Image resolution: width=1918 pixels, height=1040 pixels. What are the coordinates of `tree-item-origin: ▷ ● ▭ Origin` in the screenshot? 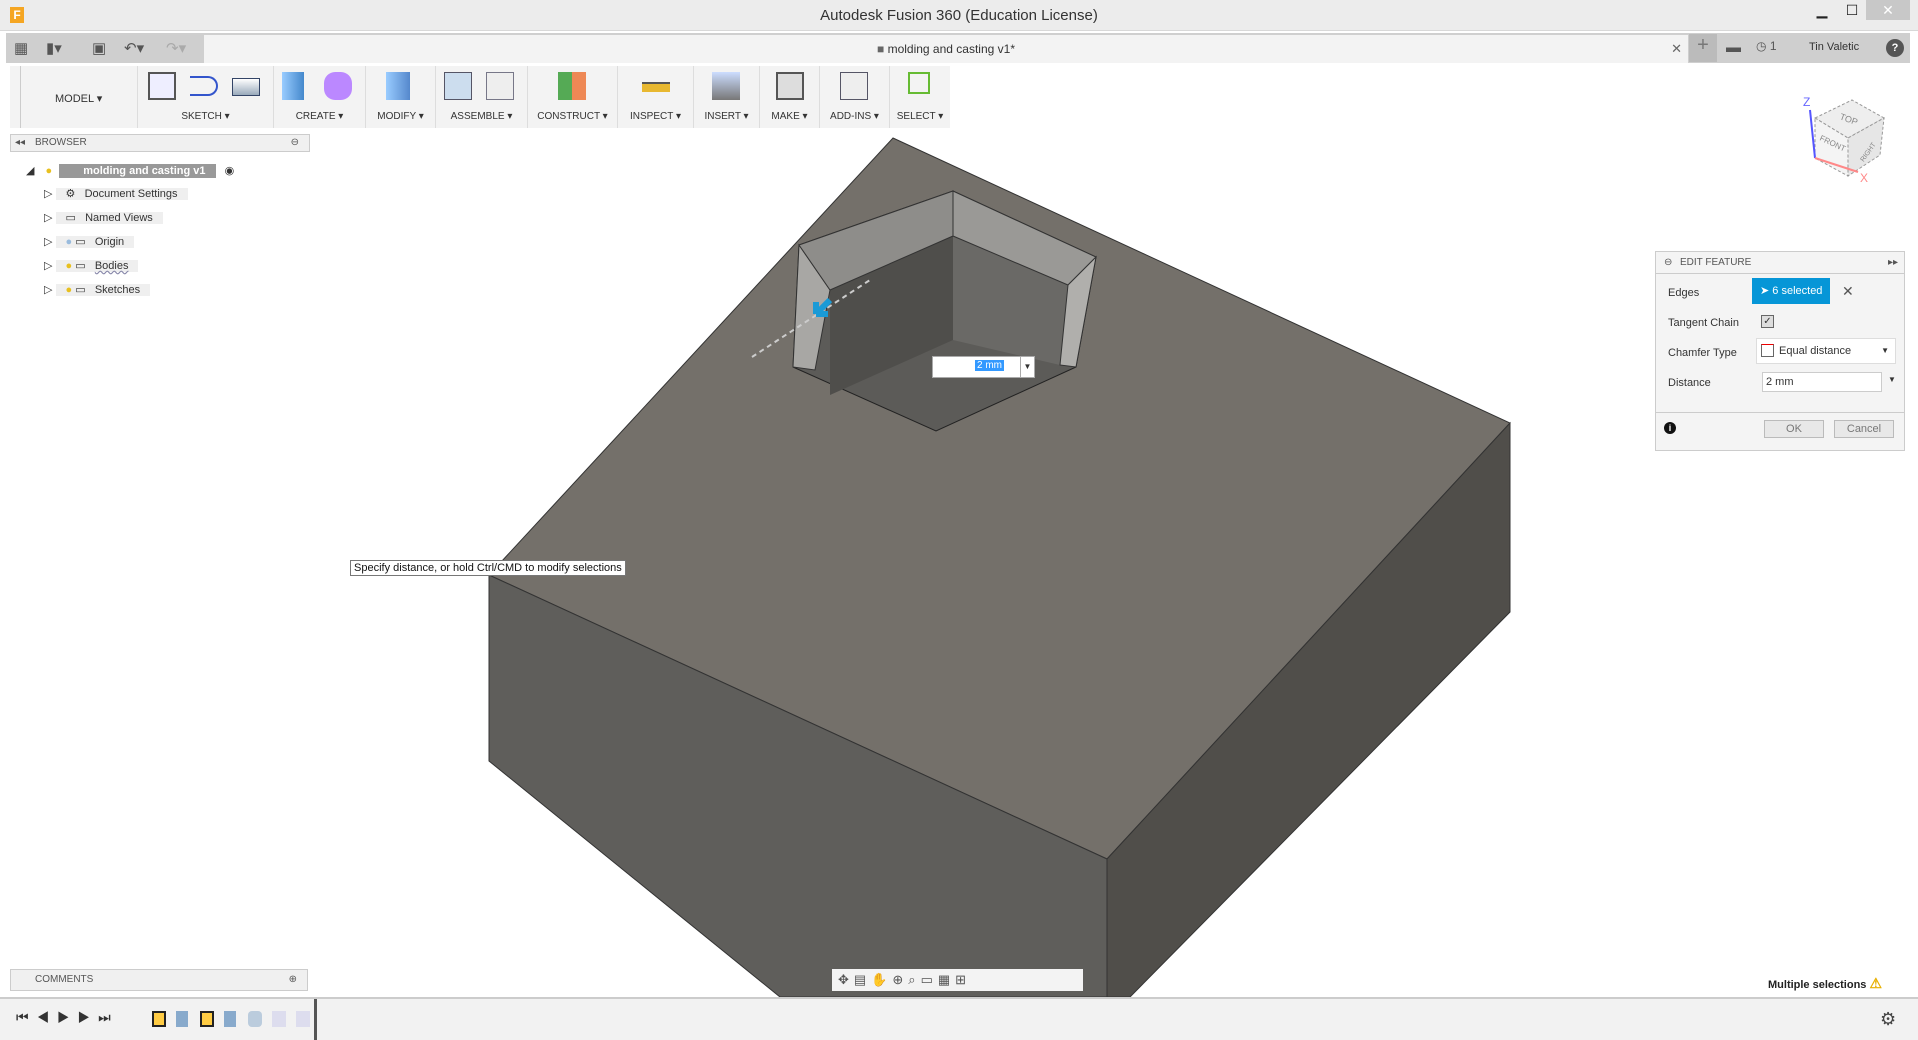 It's located at (89, 242).